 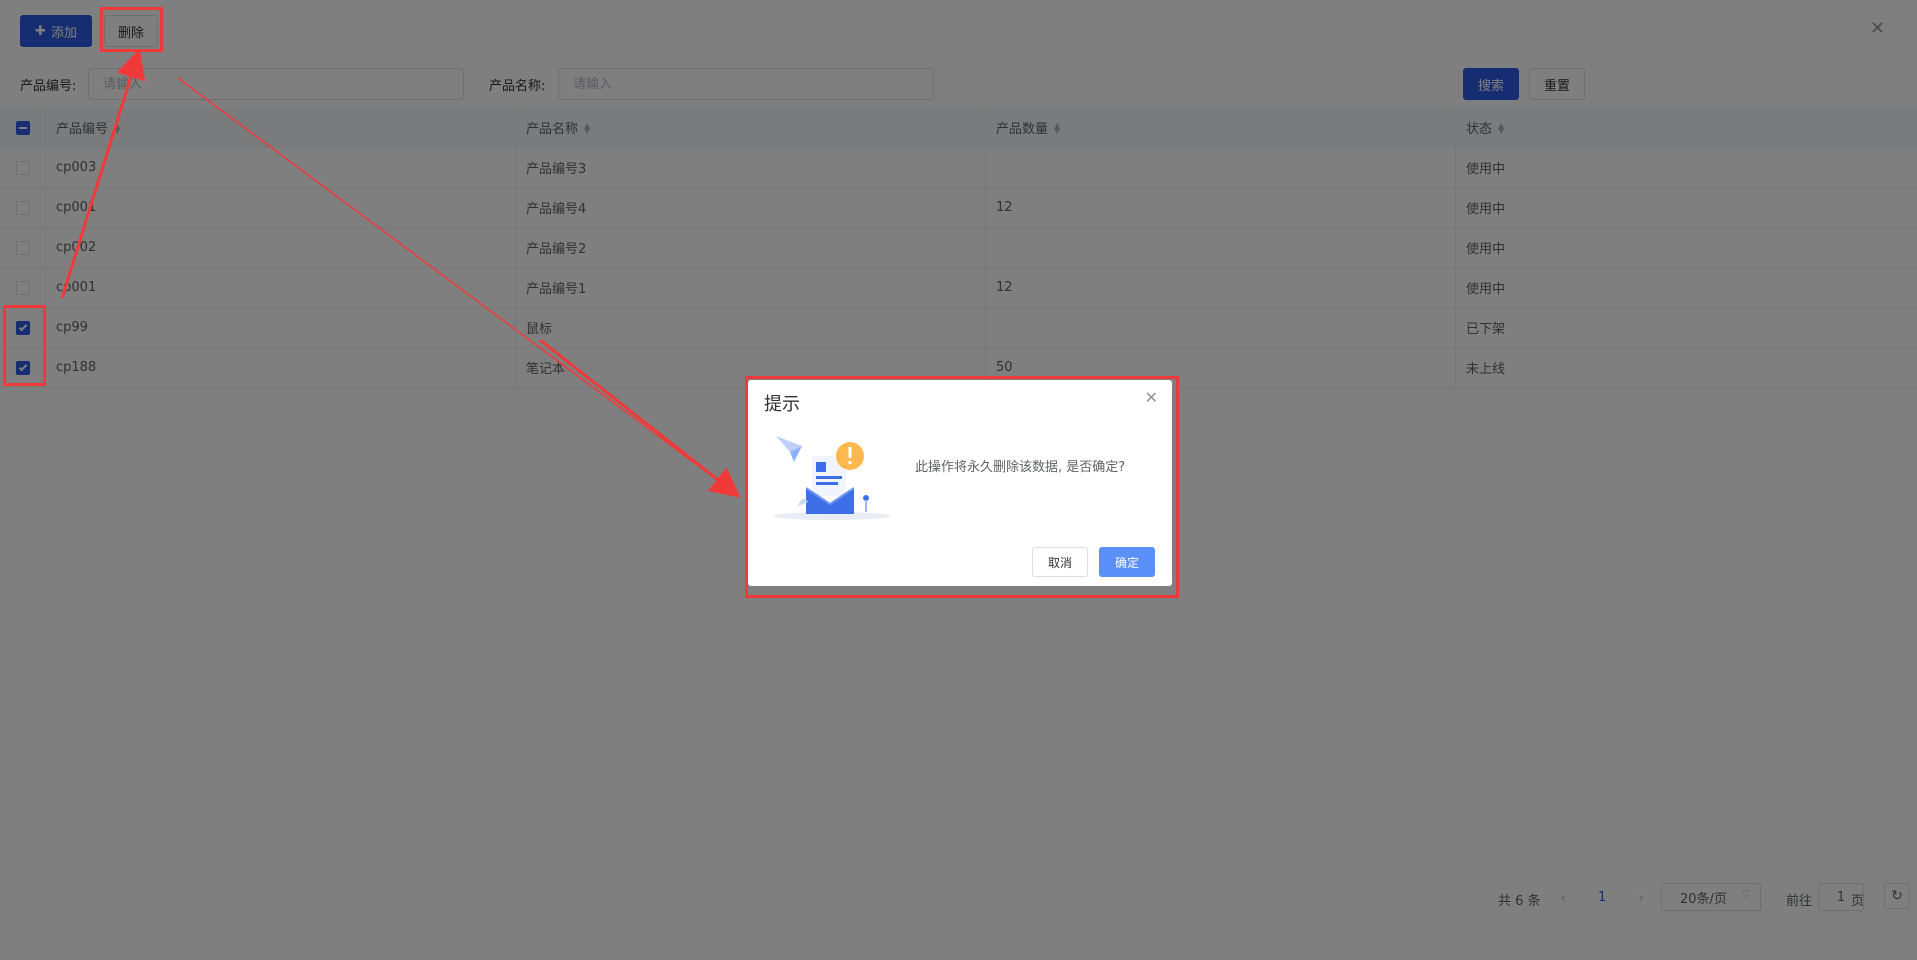 What do you see at coordinates (1151, 397) in the screenshot?
I see `dialog-close-icon: ✕` at bounding box center [1151, 397].